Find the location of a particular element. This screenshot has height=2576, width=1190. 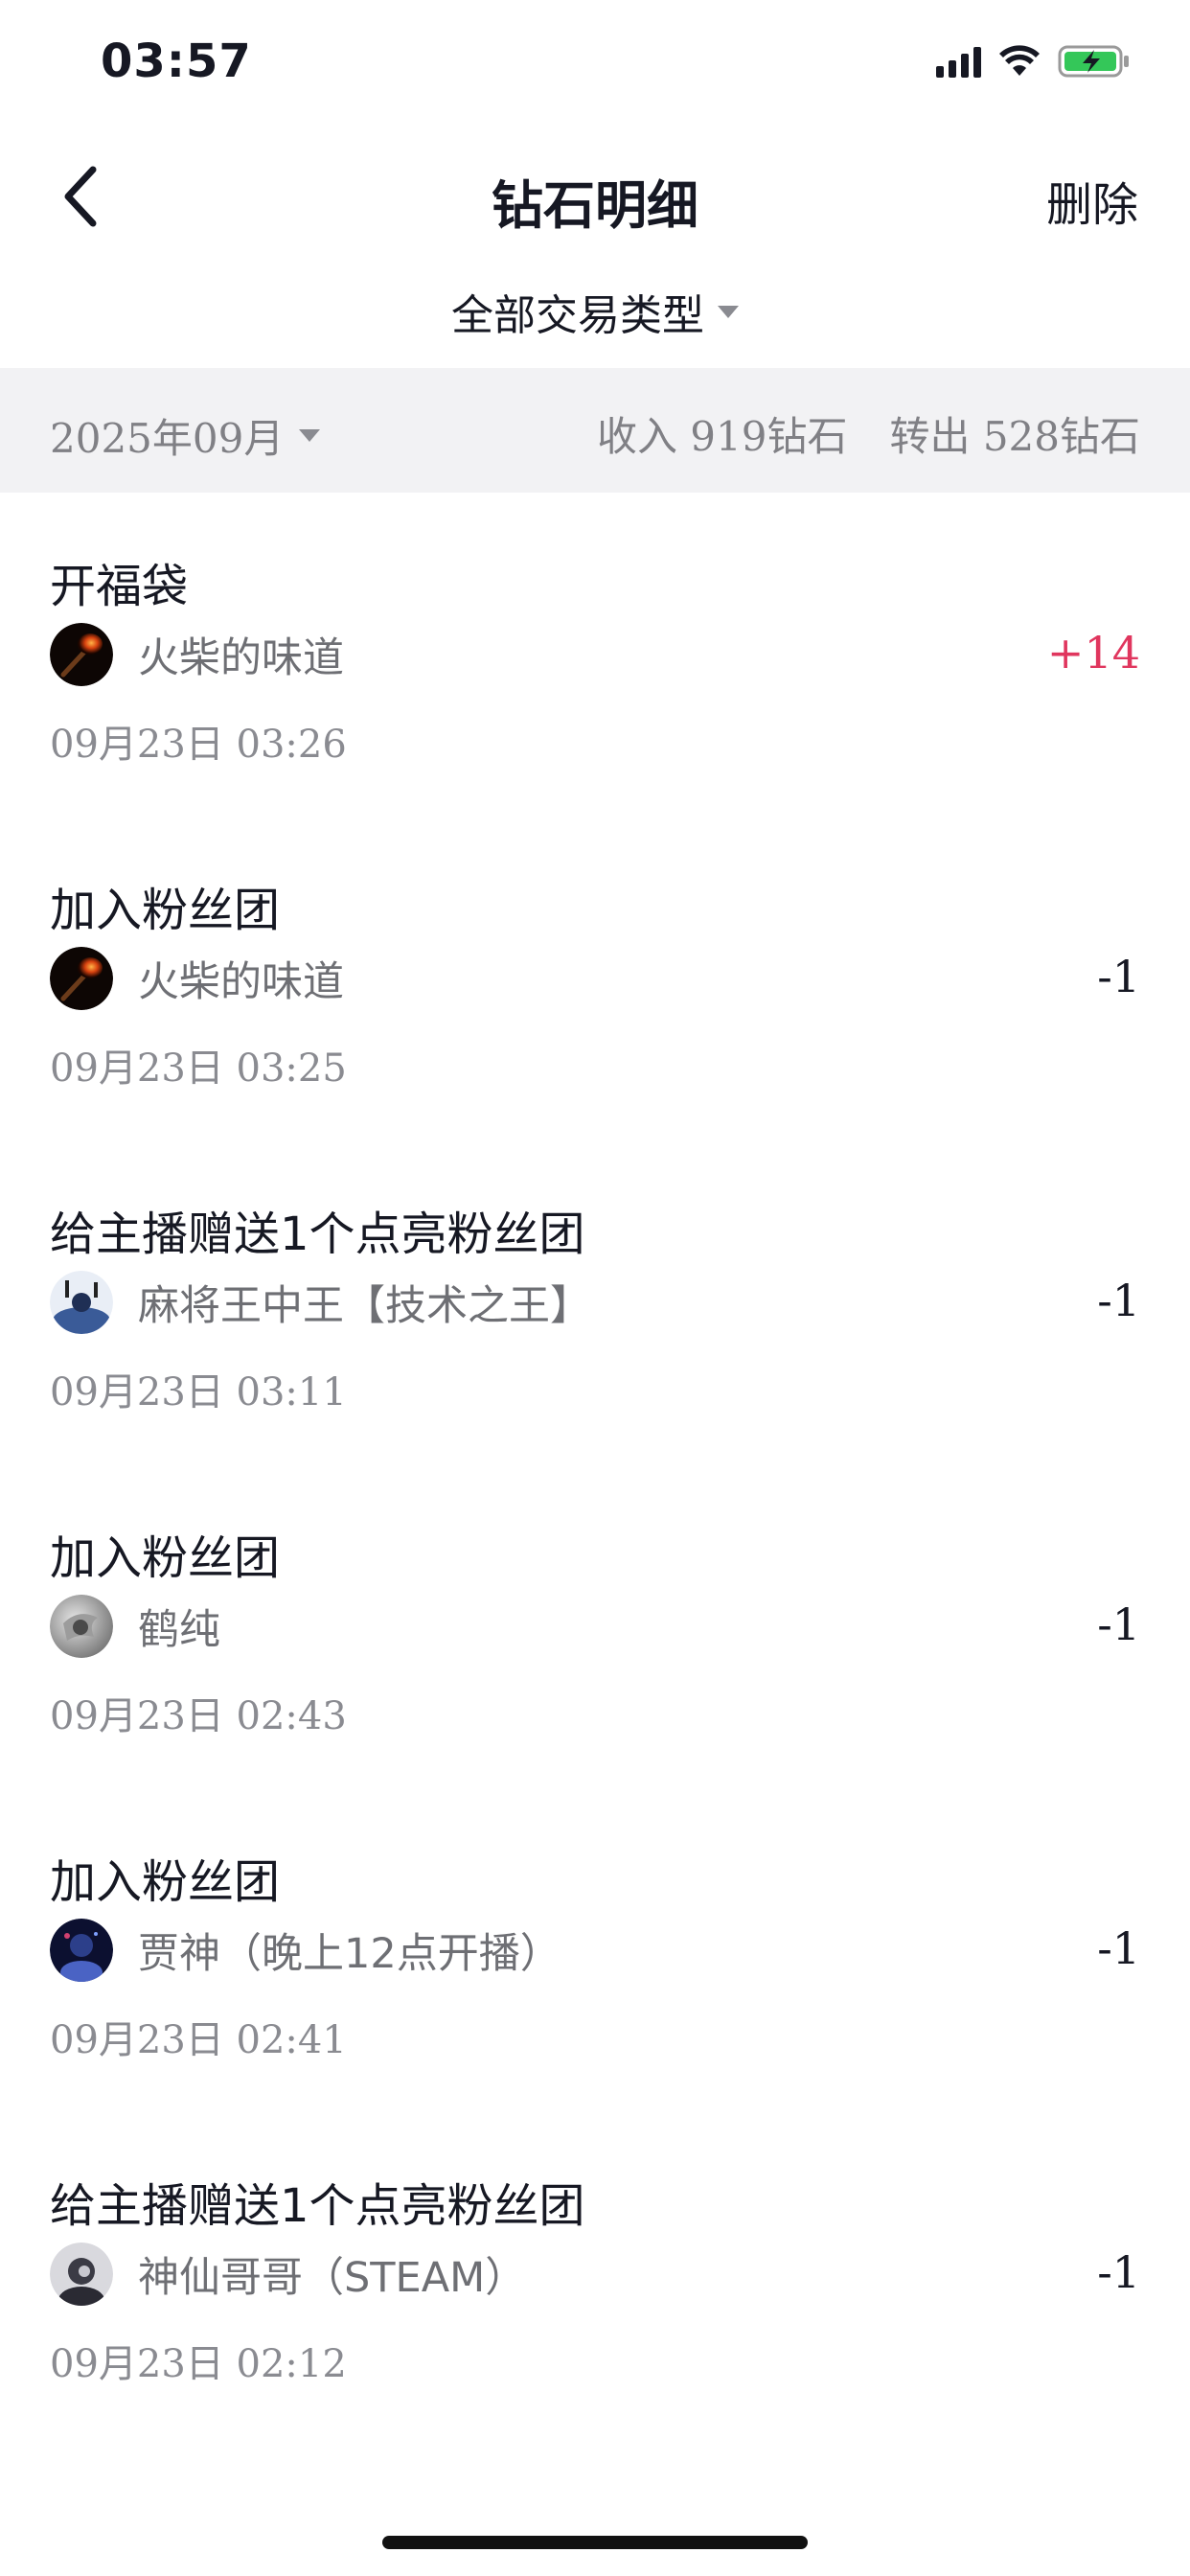

transaction-time: 09月23日 03:25 is located at coordinates (199, 1068).